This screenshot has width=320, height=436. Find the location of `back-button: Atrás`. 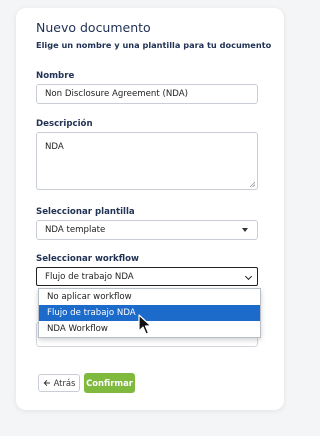

back-button: Atrás is located at coordinates (59, 383).